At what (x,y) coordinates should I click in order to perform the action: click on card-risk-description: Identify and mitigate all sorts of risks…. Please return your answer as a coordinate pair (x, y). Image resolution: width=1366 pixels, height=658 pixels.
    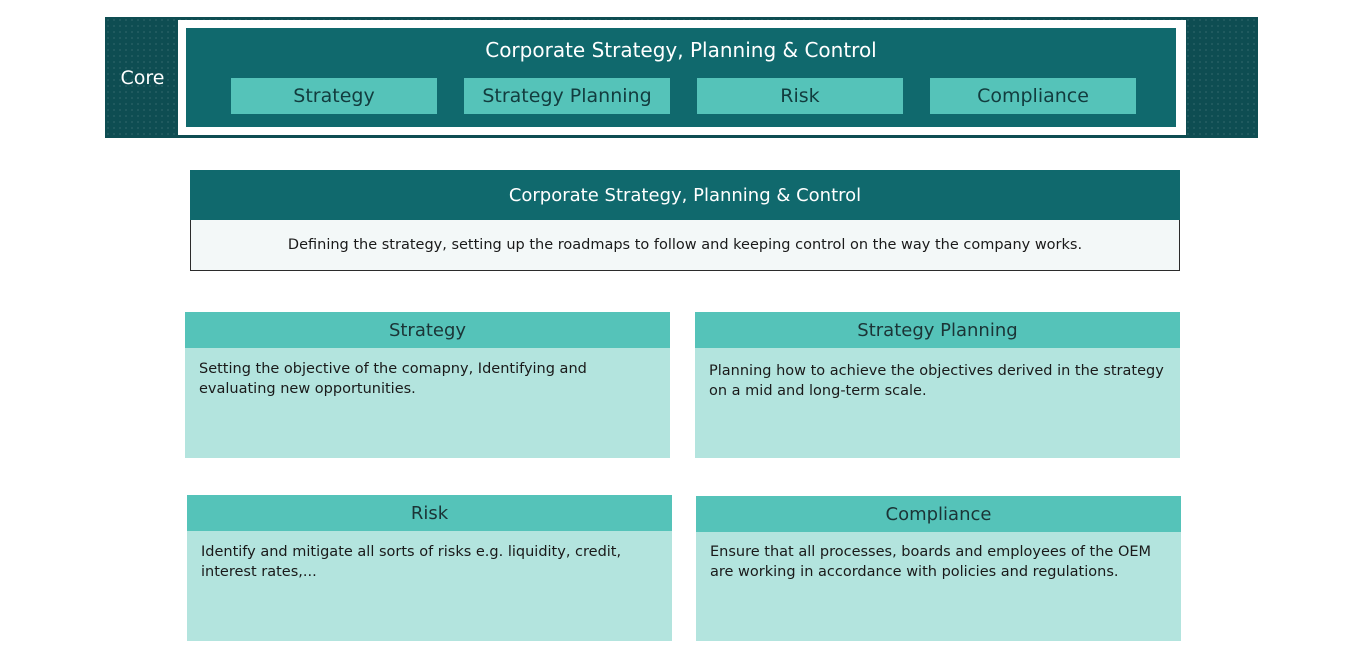
    Looking at the image, I should click on (411, 562).